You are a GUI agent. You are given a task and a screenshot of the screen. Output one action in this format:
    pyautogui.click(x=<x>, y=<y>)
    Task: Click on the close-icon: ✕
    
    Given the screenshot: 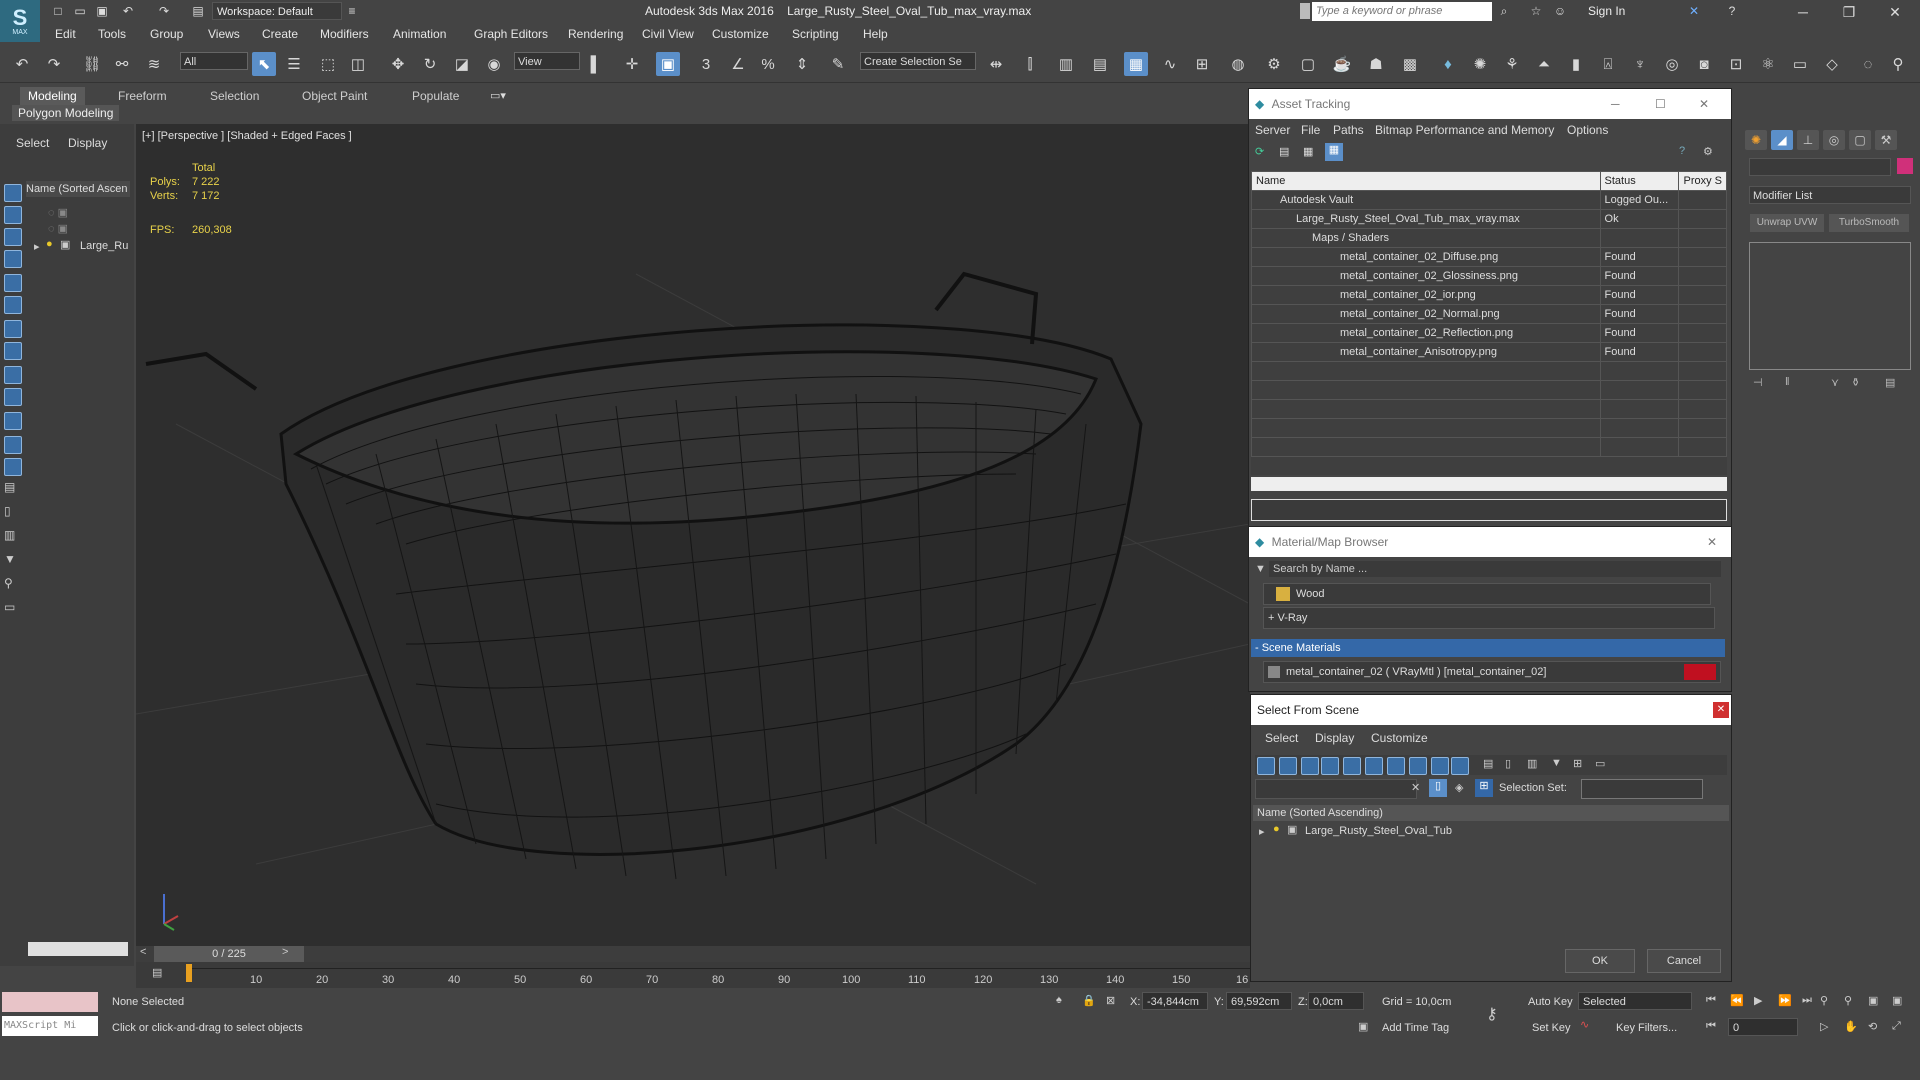 What is the action you would take?
    pyautogui.click(x=1895, y=12)
    